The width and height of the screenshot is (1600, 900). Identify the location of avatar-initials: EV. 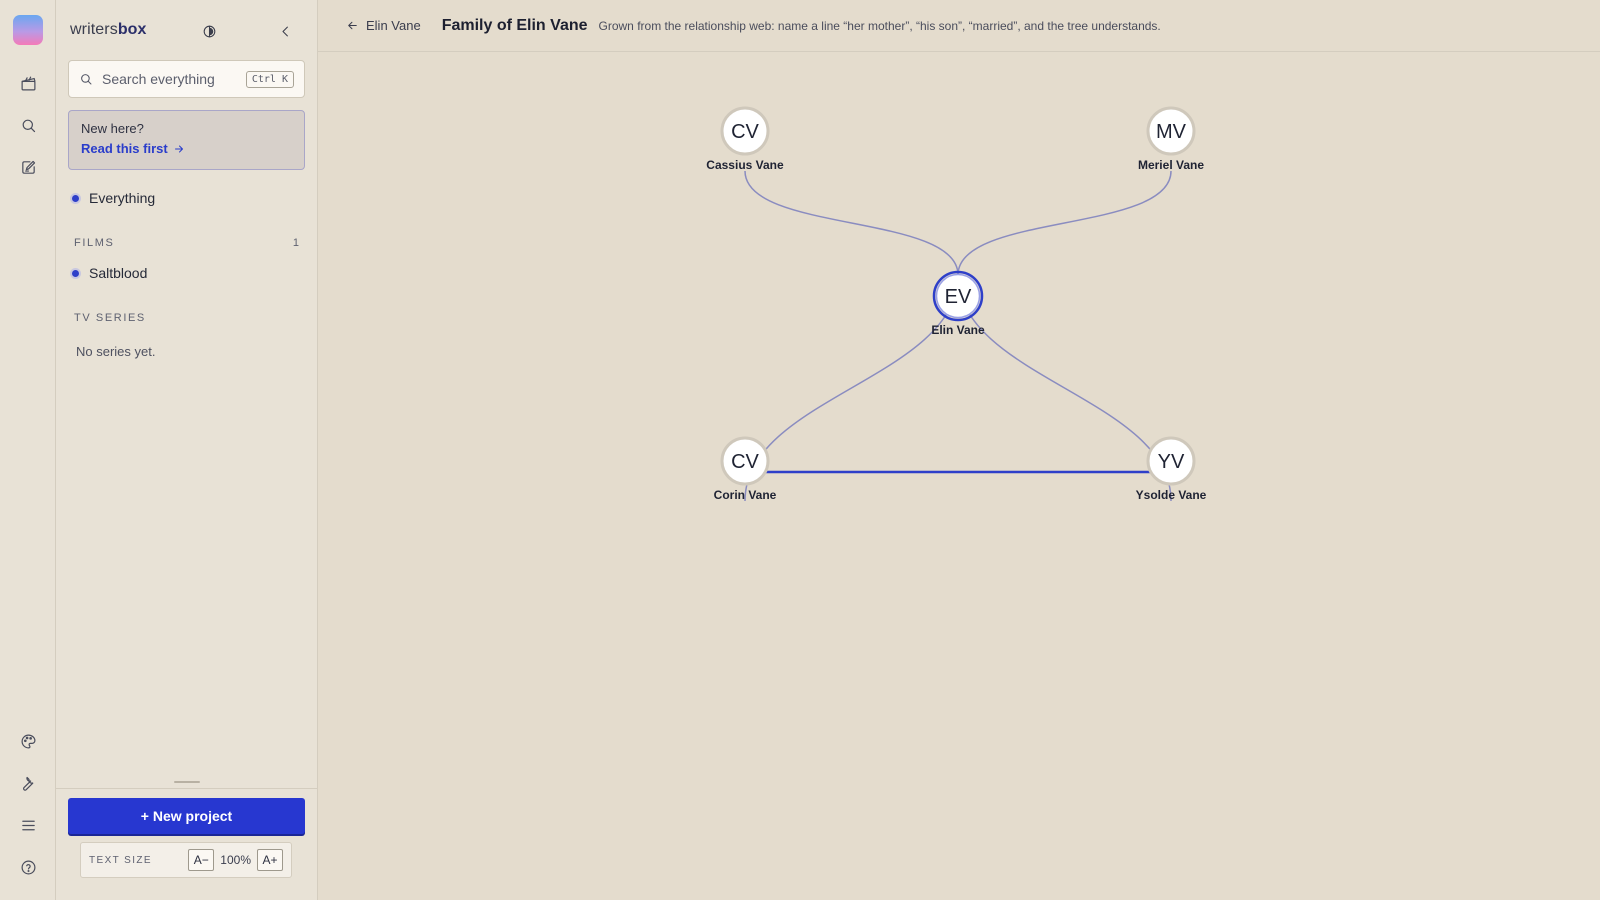
(958, 297).